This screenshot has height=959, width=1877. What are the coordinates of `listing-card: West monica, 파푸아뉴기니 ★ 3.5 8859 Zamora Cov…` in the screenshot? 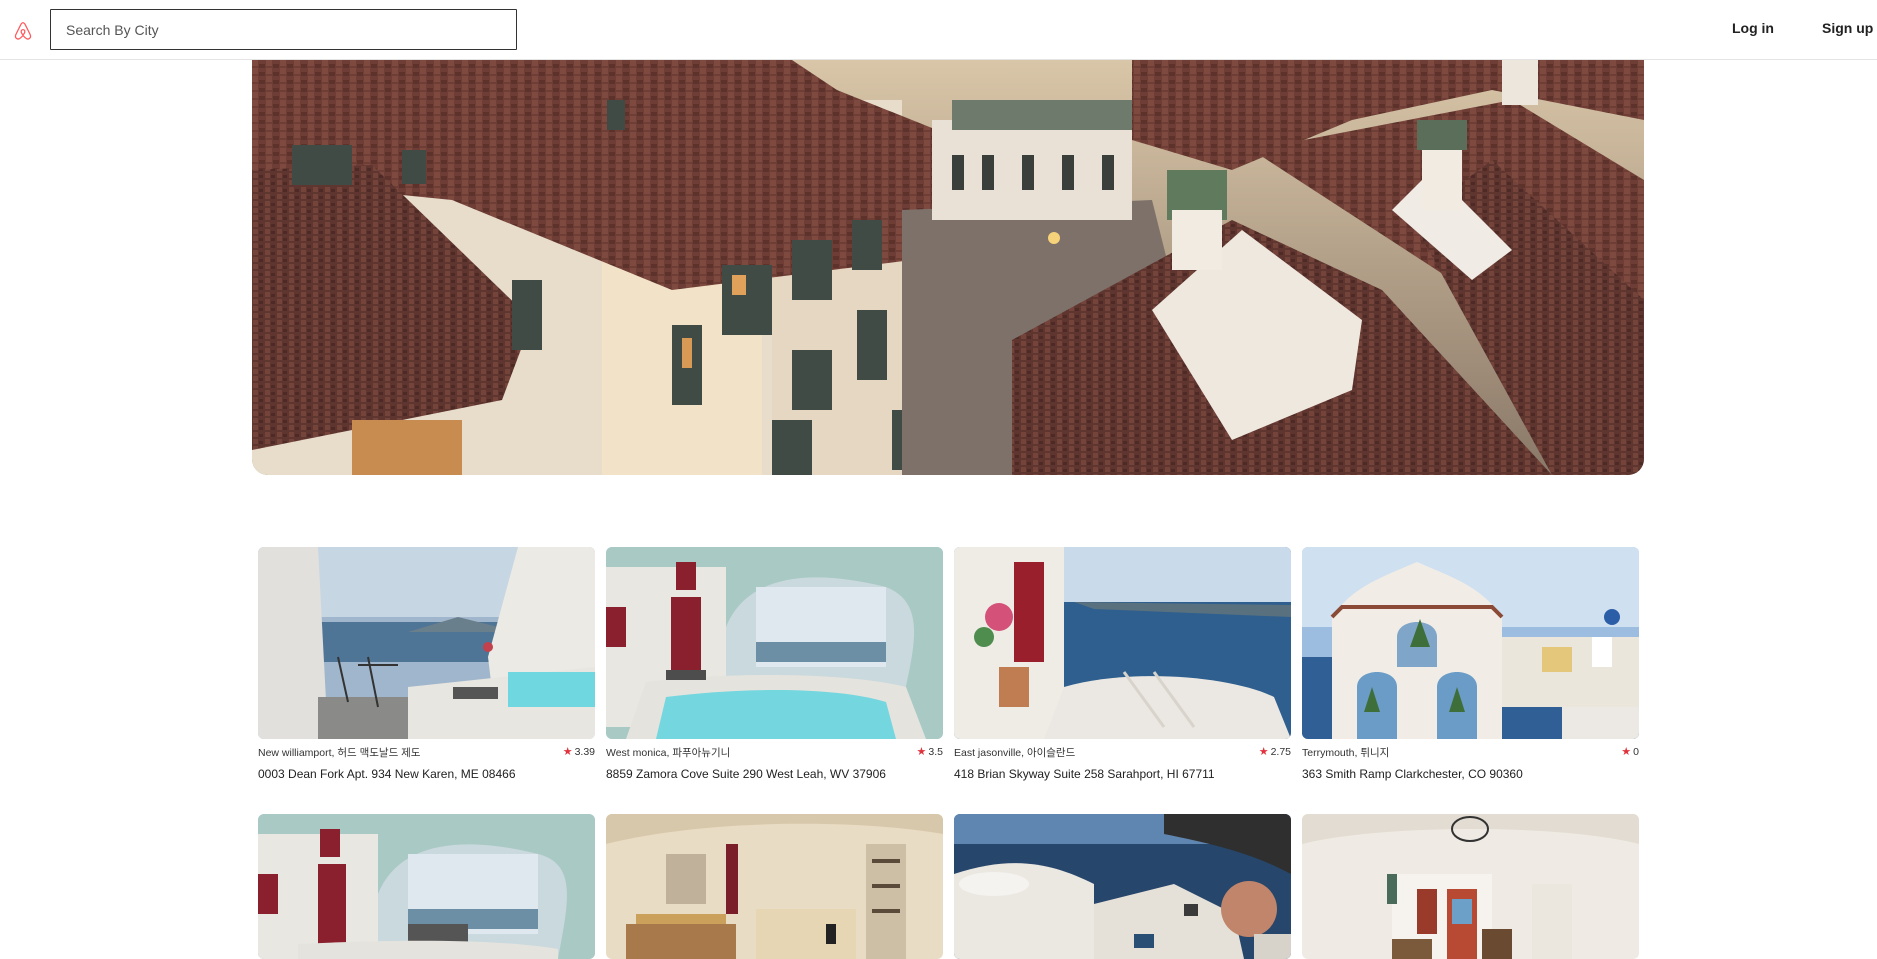 It's located at (774, 664).